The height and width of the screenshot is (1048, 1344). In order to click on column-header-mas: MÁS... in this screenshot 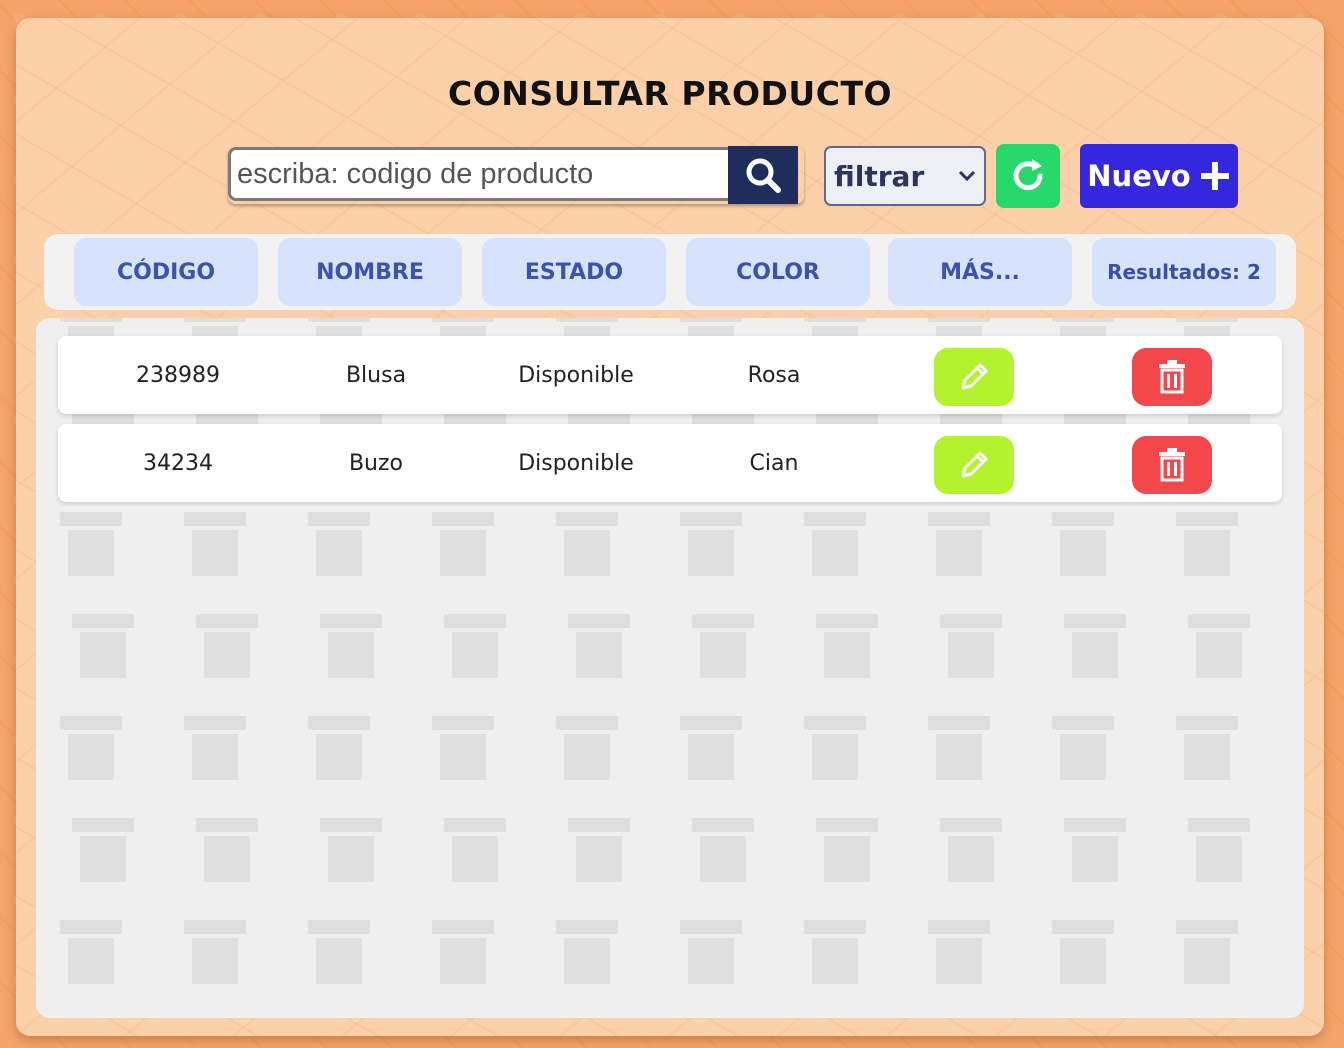, I will do `click(980, 272)`.